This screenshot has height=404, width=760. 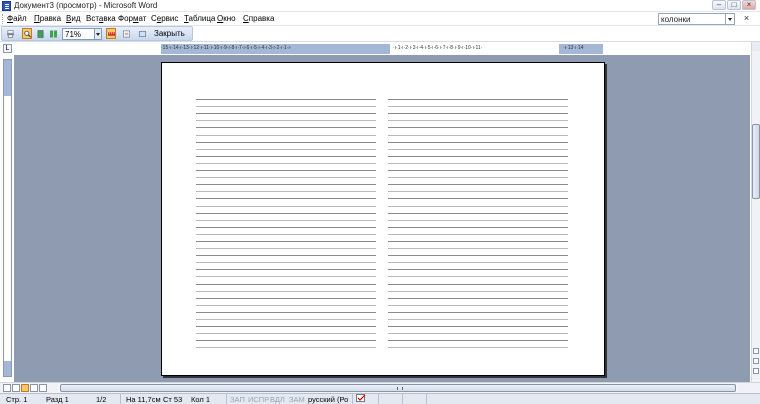 What do you see at coordinates (258, 18) in the screenshot?
I see `menu-help: Справка` at bounding box center [258, 18].